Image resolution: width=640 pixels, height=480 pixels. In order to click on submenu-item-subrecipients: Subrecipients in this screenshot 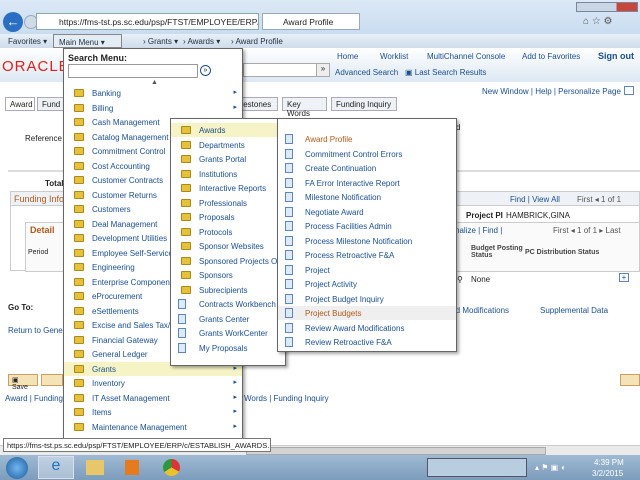, I will do `click(228, 290)`.